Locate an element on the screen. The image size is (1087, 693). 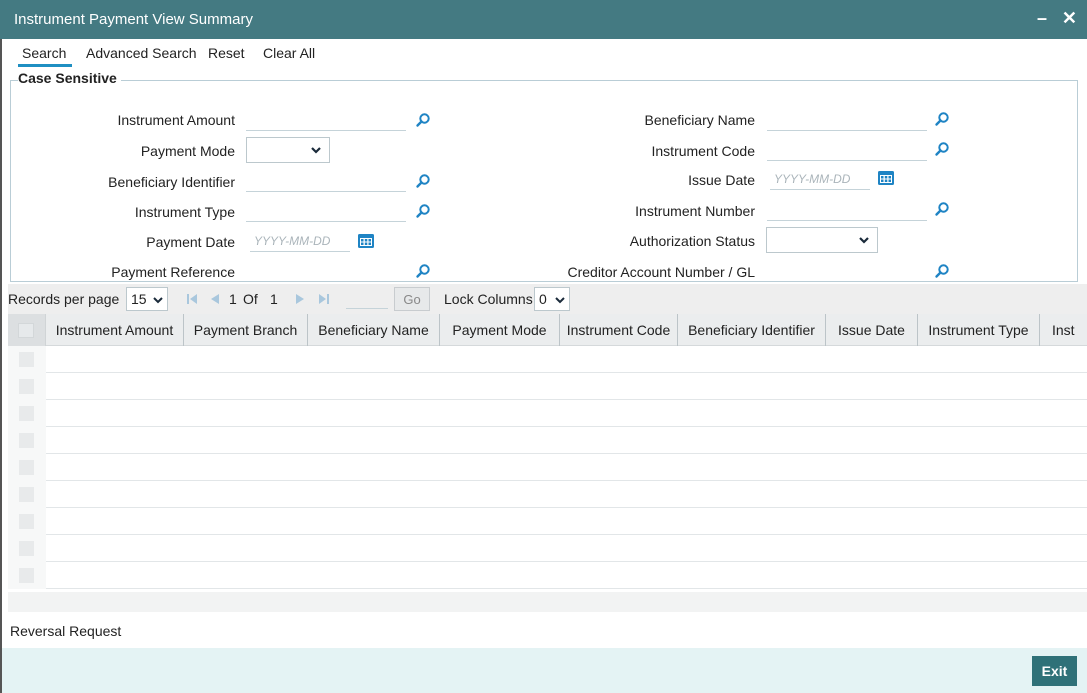
lock-columns-value: 0 is located at coordinates (543, 299).